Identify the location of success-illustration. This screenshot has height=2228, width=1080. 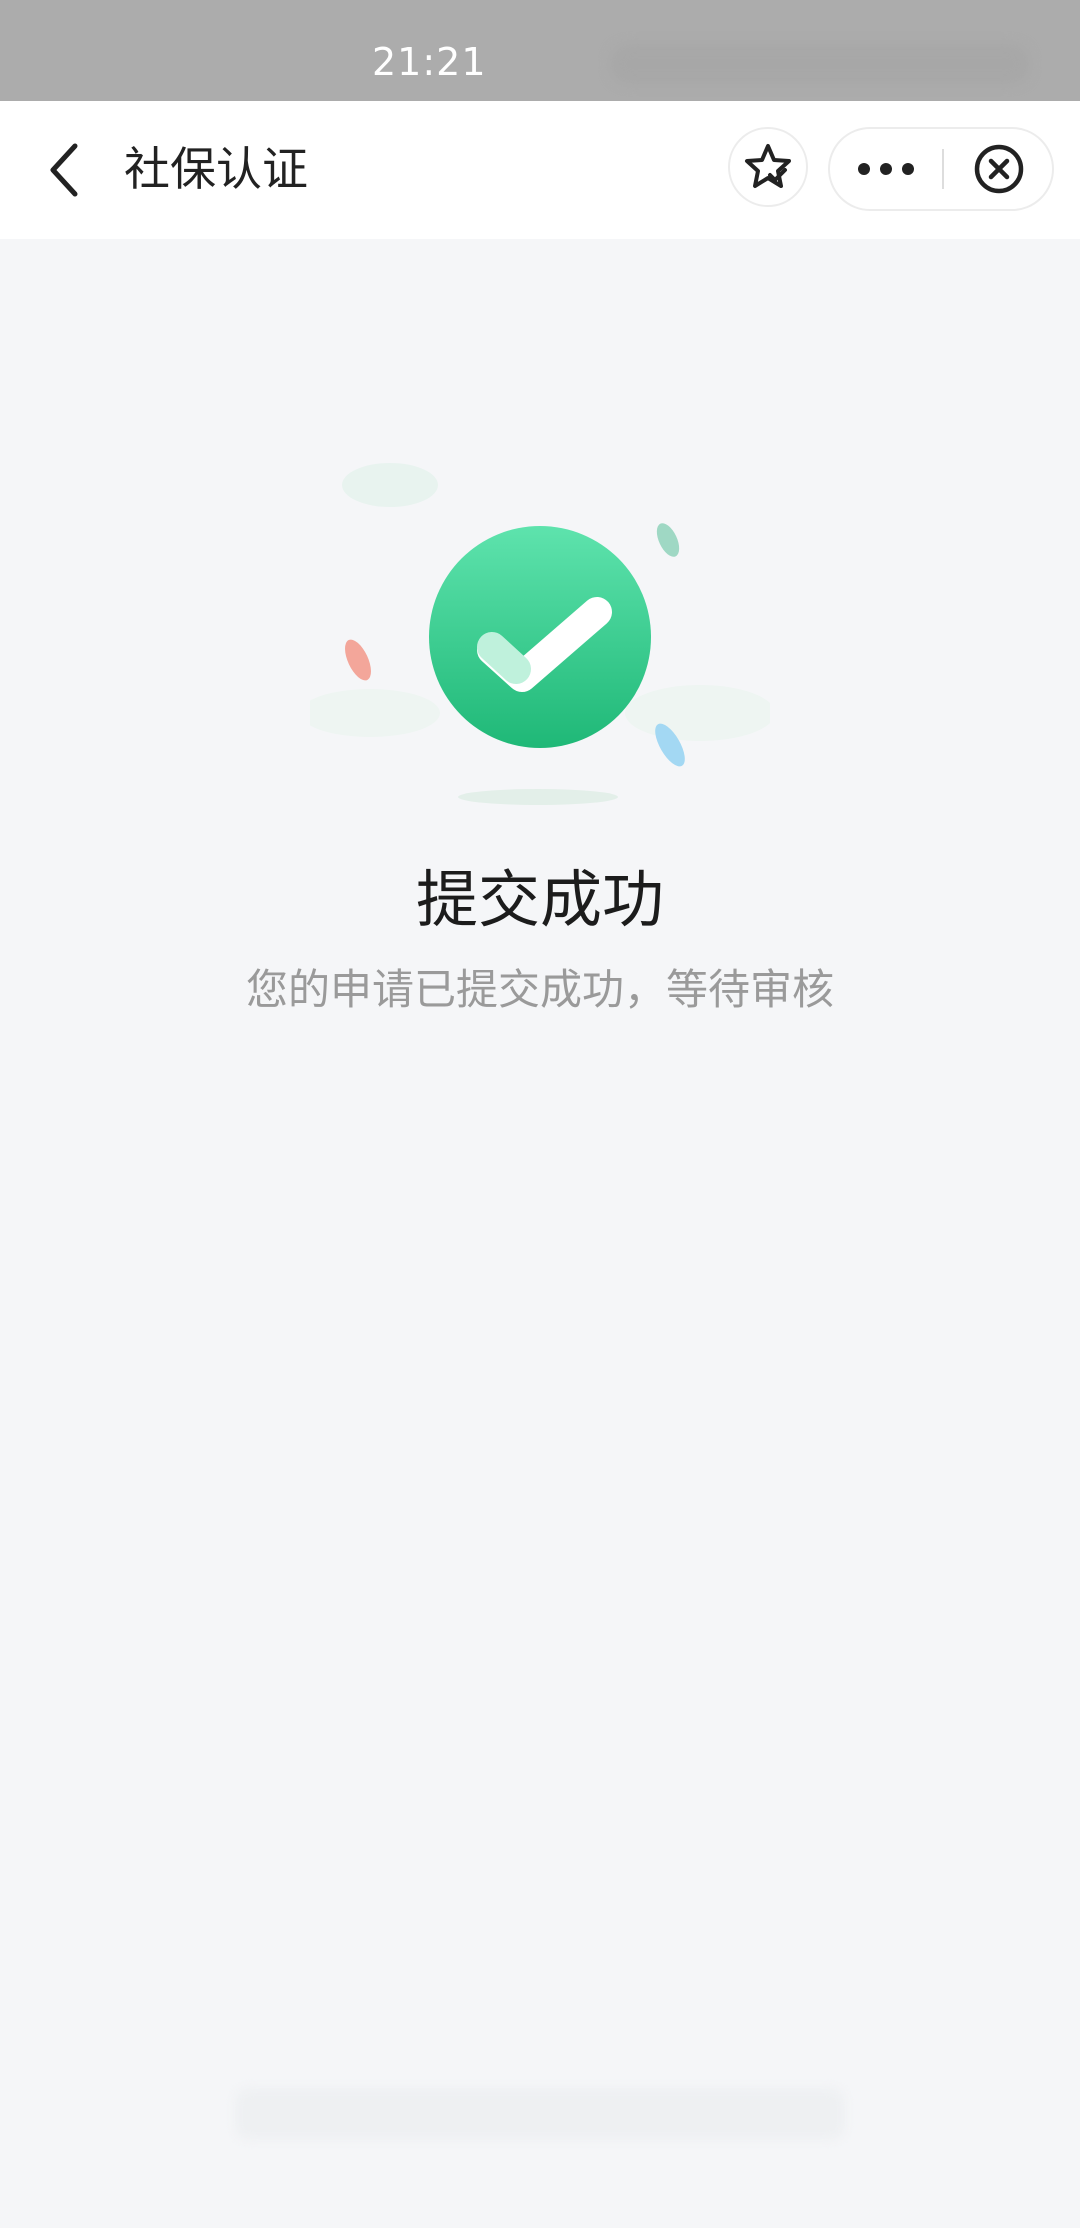
(537, 635).